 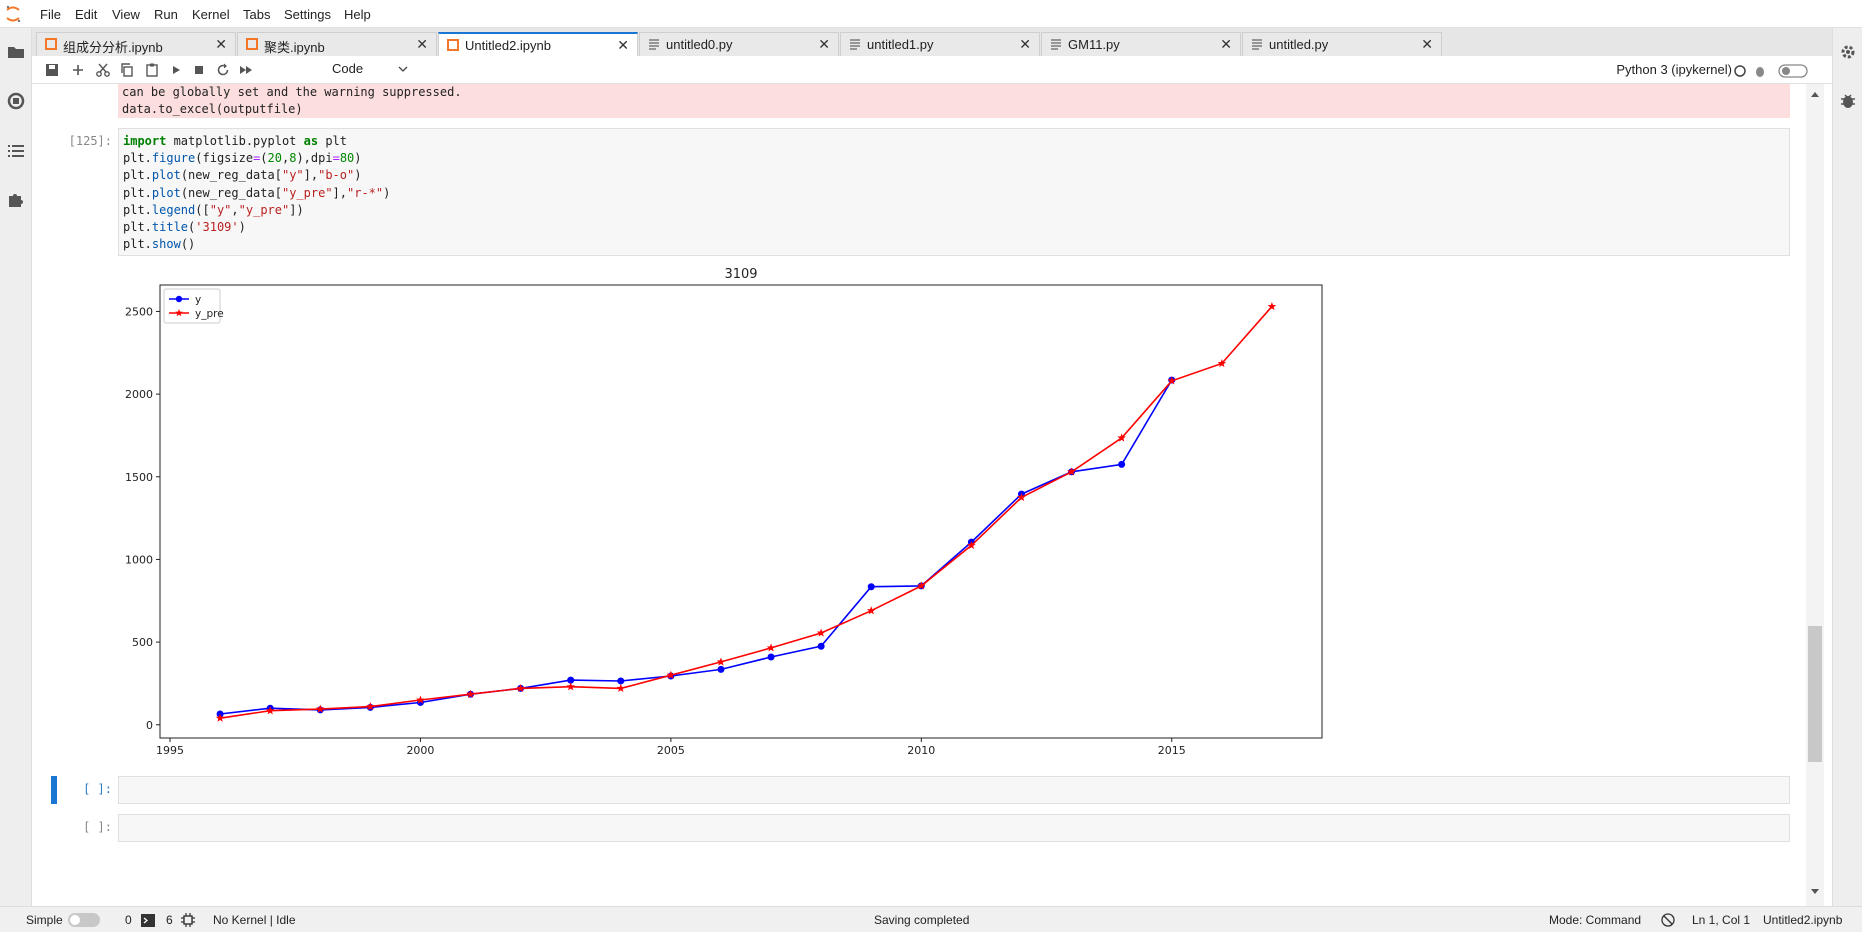 What do you see at coordinates (1848, 101) in the screenshot?
I see `debugger-bug-icon` at bounding box center [1848, 101].